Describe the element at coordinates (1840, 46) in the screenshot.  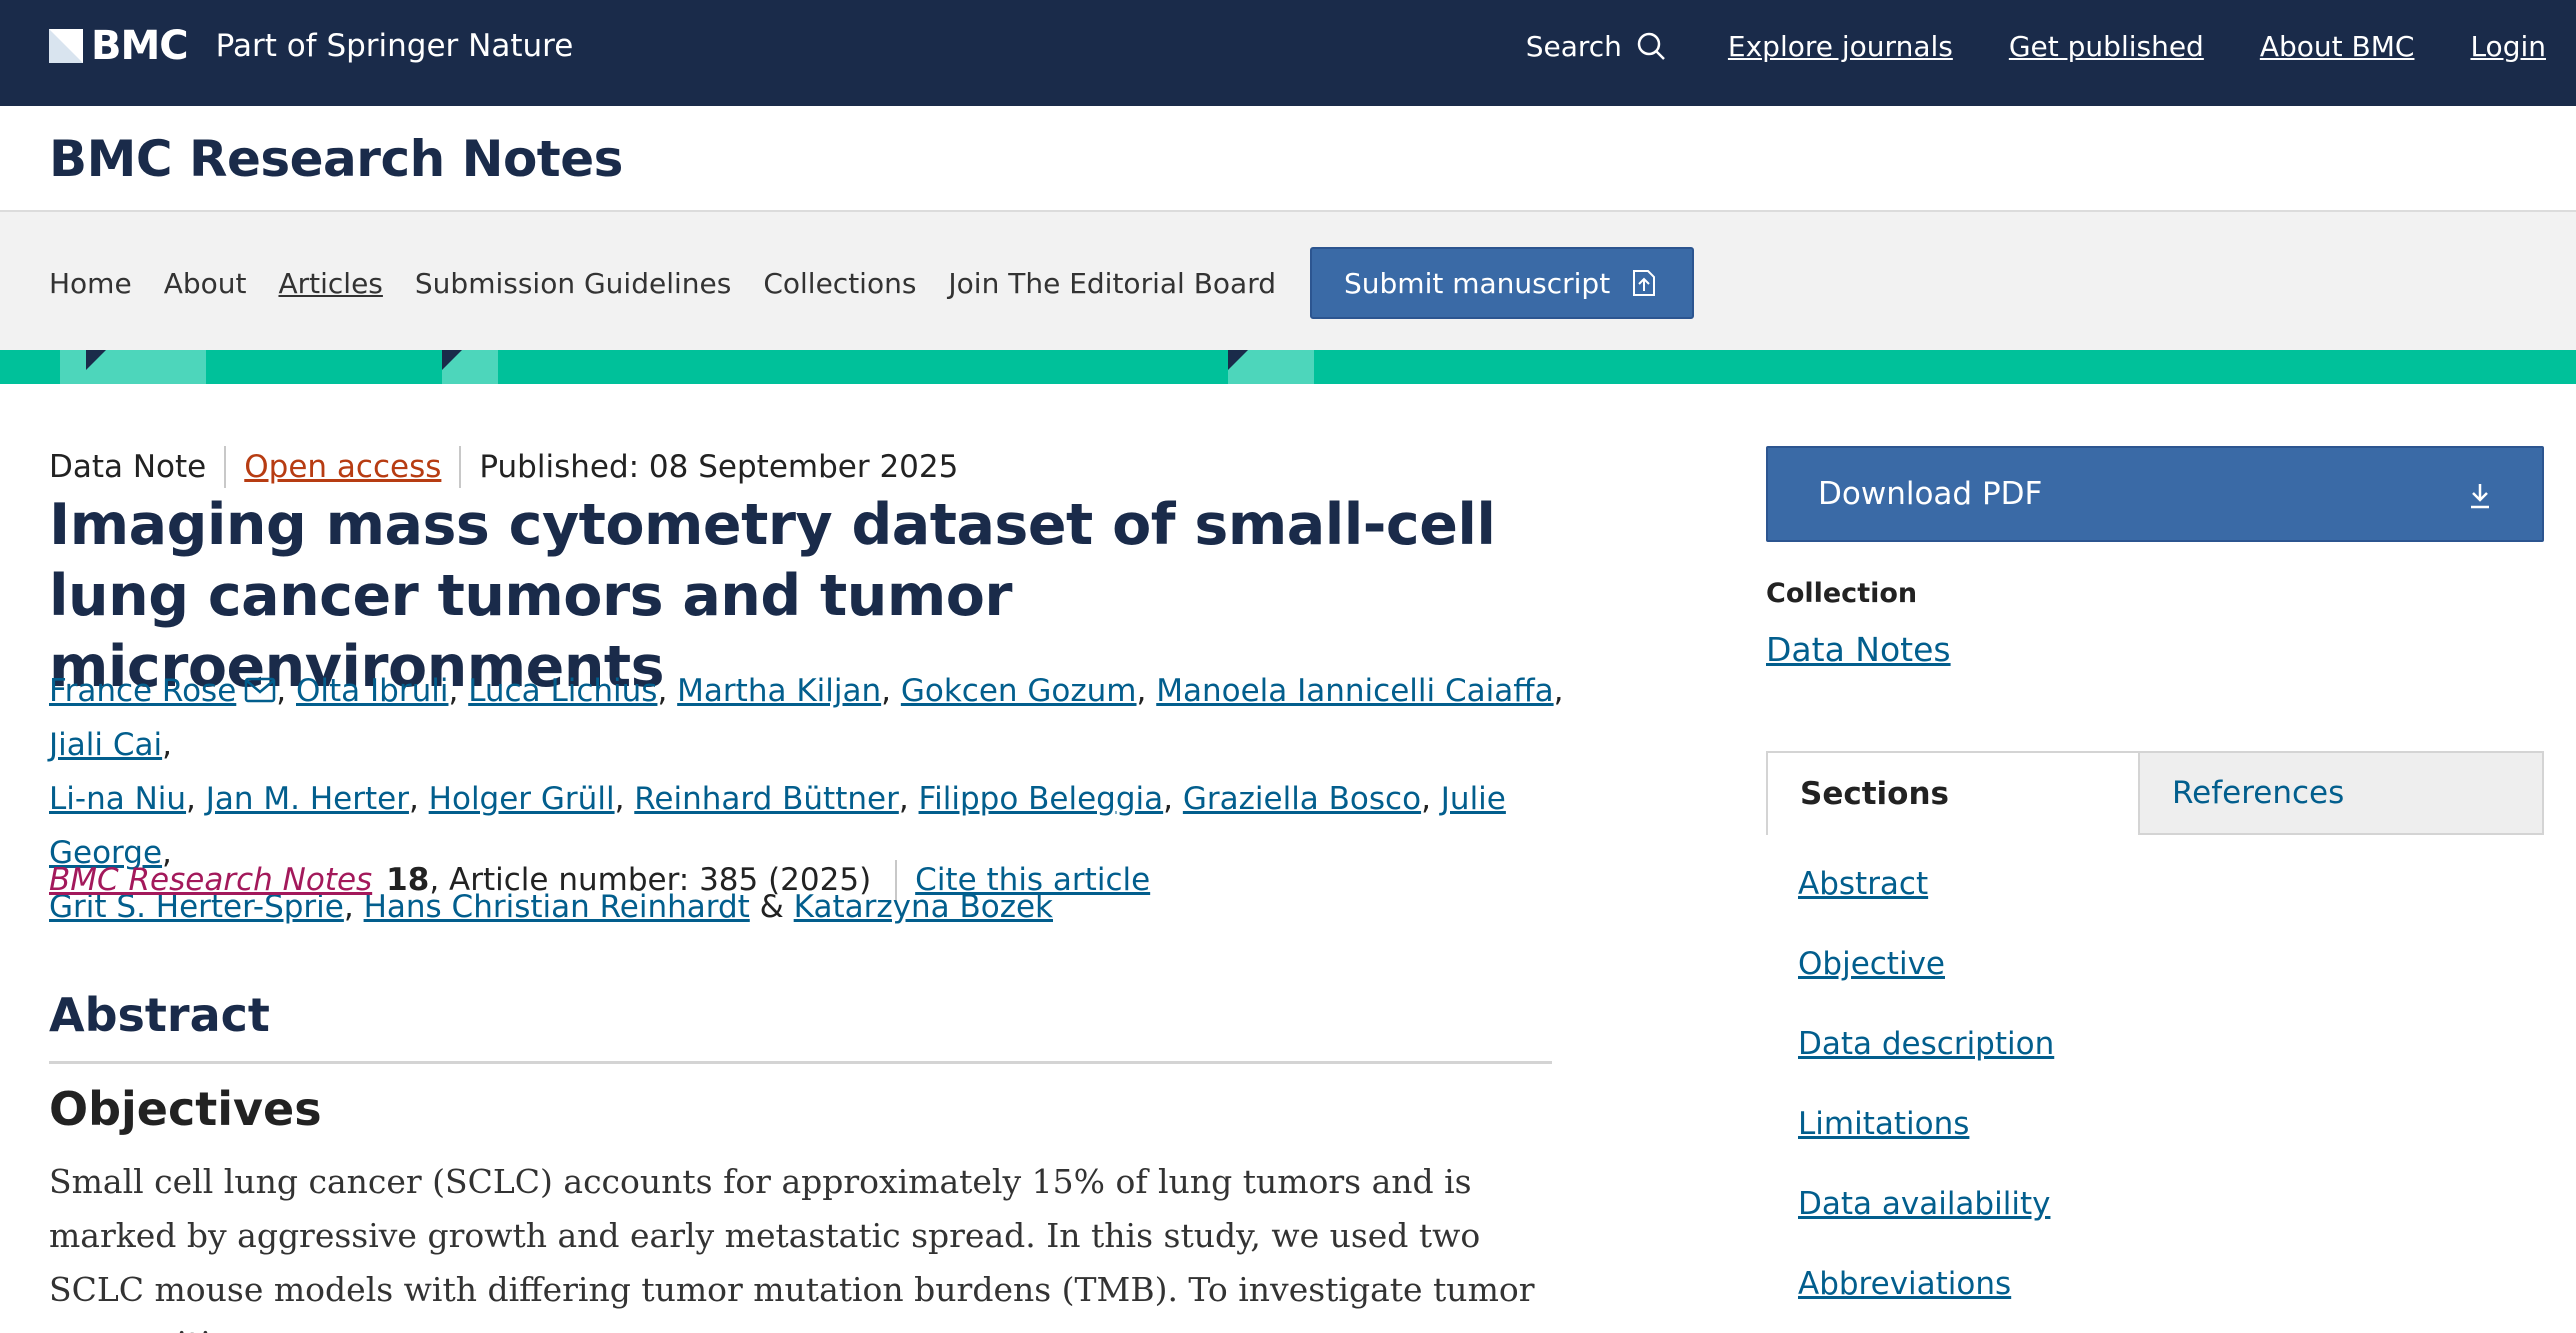
I see `nav-explore-journals: Explore journals` at that location.